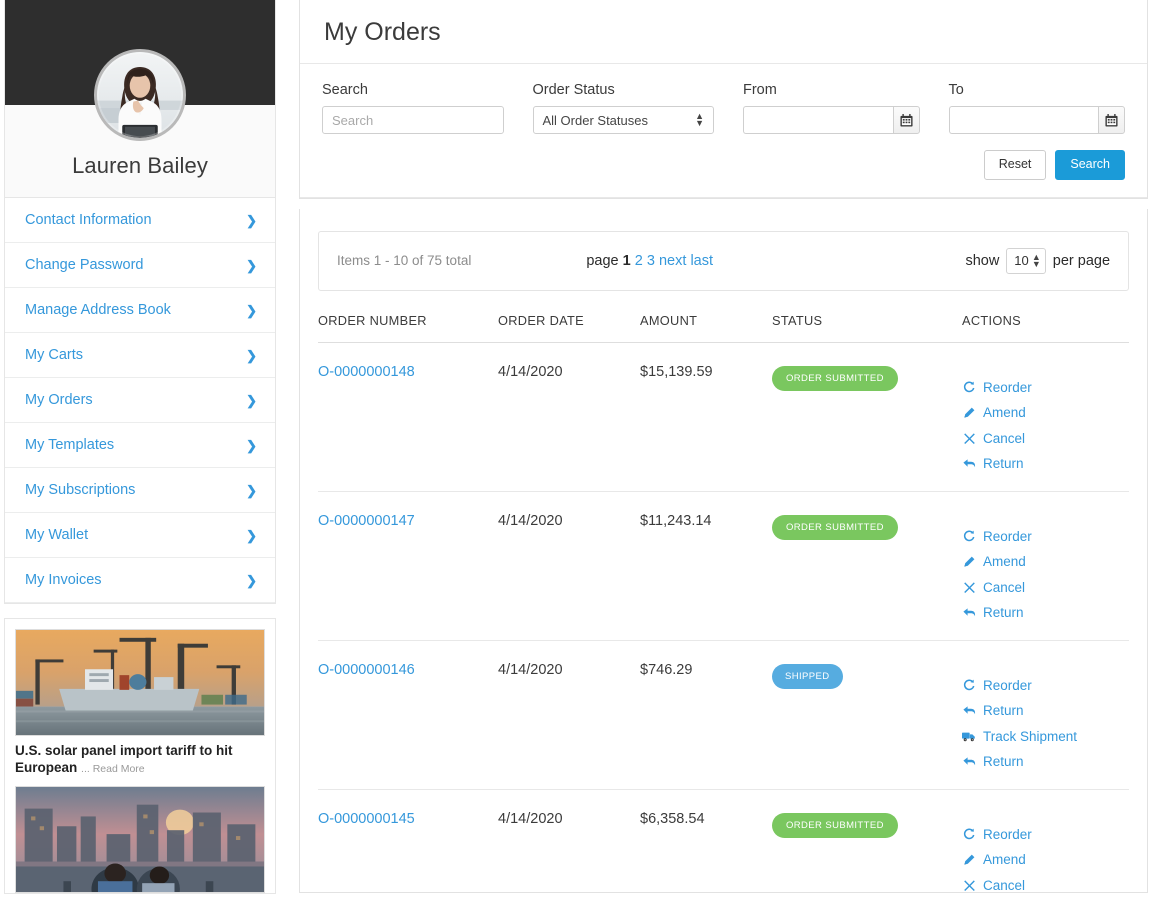 The width and height of the screenshot is (1153, 904). What do you see at coordinates (807, 676) in the screenshot?
I see `status-badge: SHIPPED` at bounding box center [807, 676].